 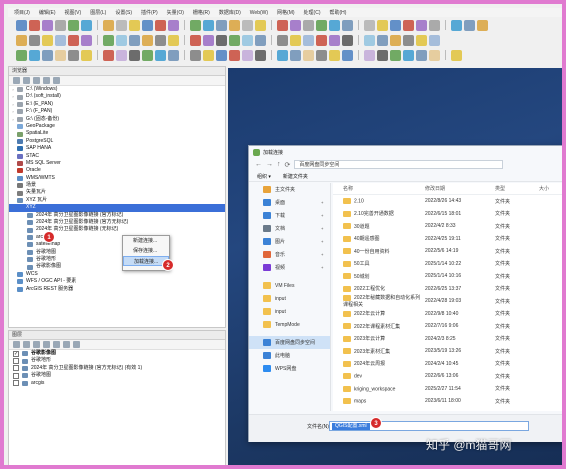 What do you see at coordinates (26, 344) in the screenshot?
I see `add-group-icon` at bounding box center [26, 344].